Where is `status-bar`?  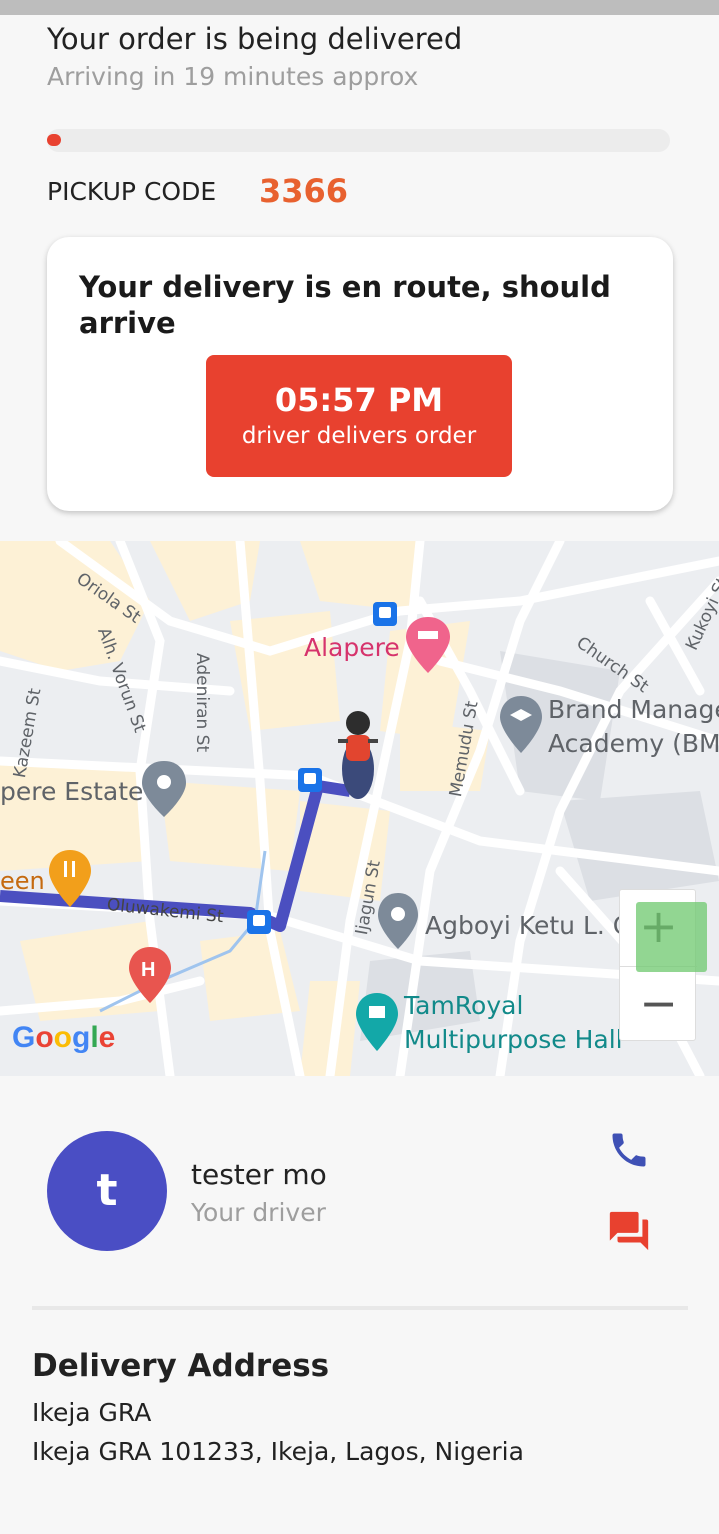
status-bar is located at coordinates (359, 7).